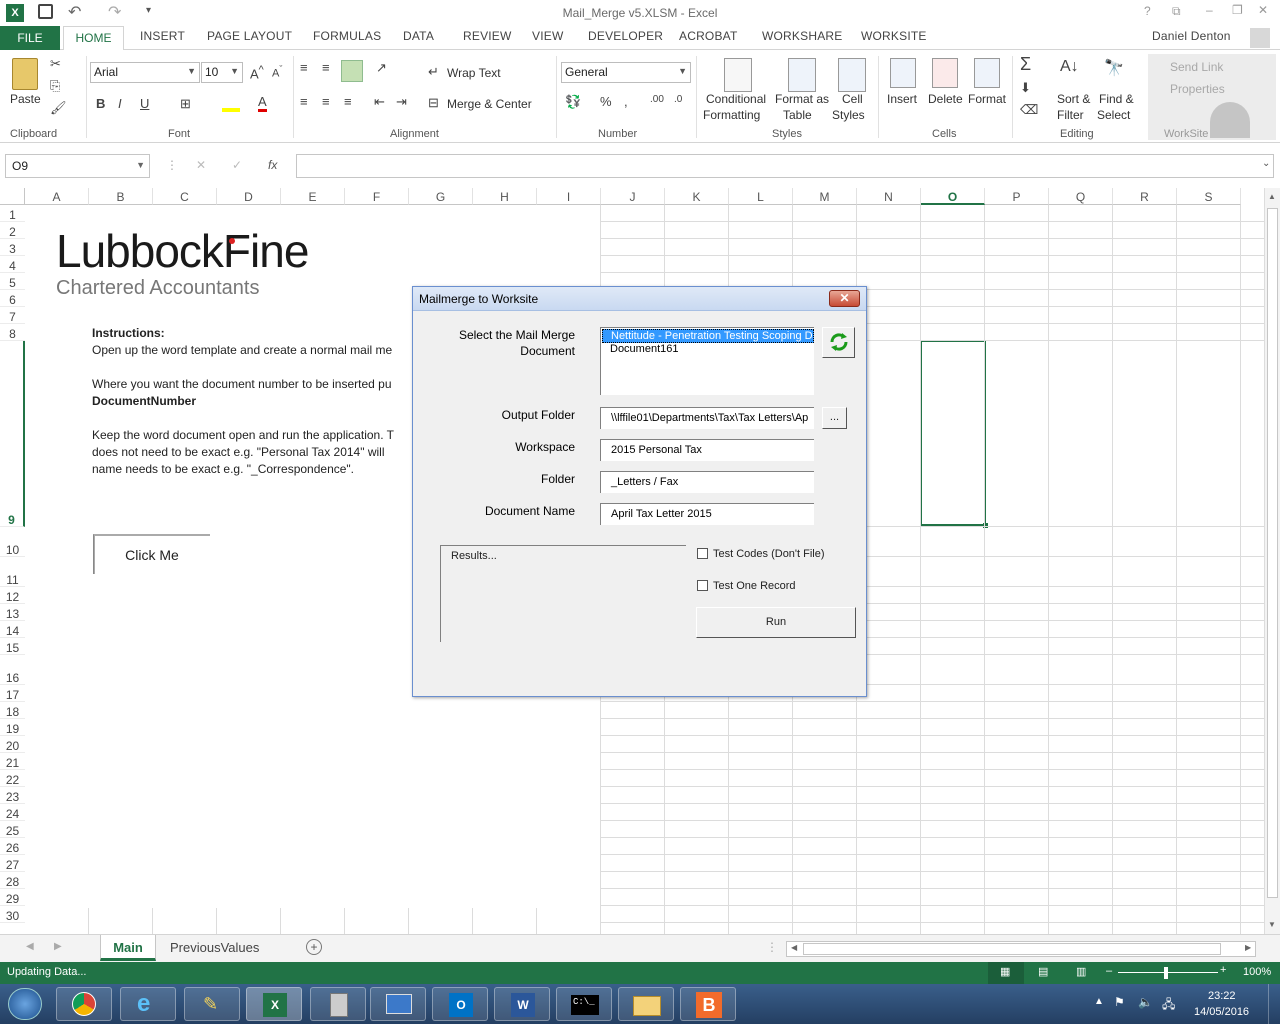  What do you see at coordinates (12, 829) in the screenshot?
I see `row-header: 25` at bounding box center [12, 829].